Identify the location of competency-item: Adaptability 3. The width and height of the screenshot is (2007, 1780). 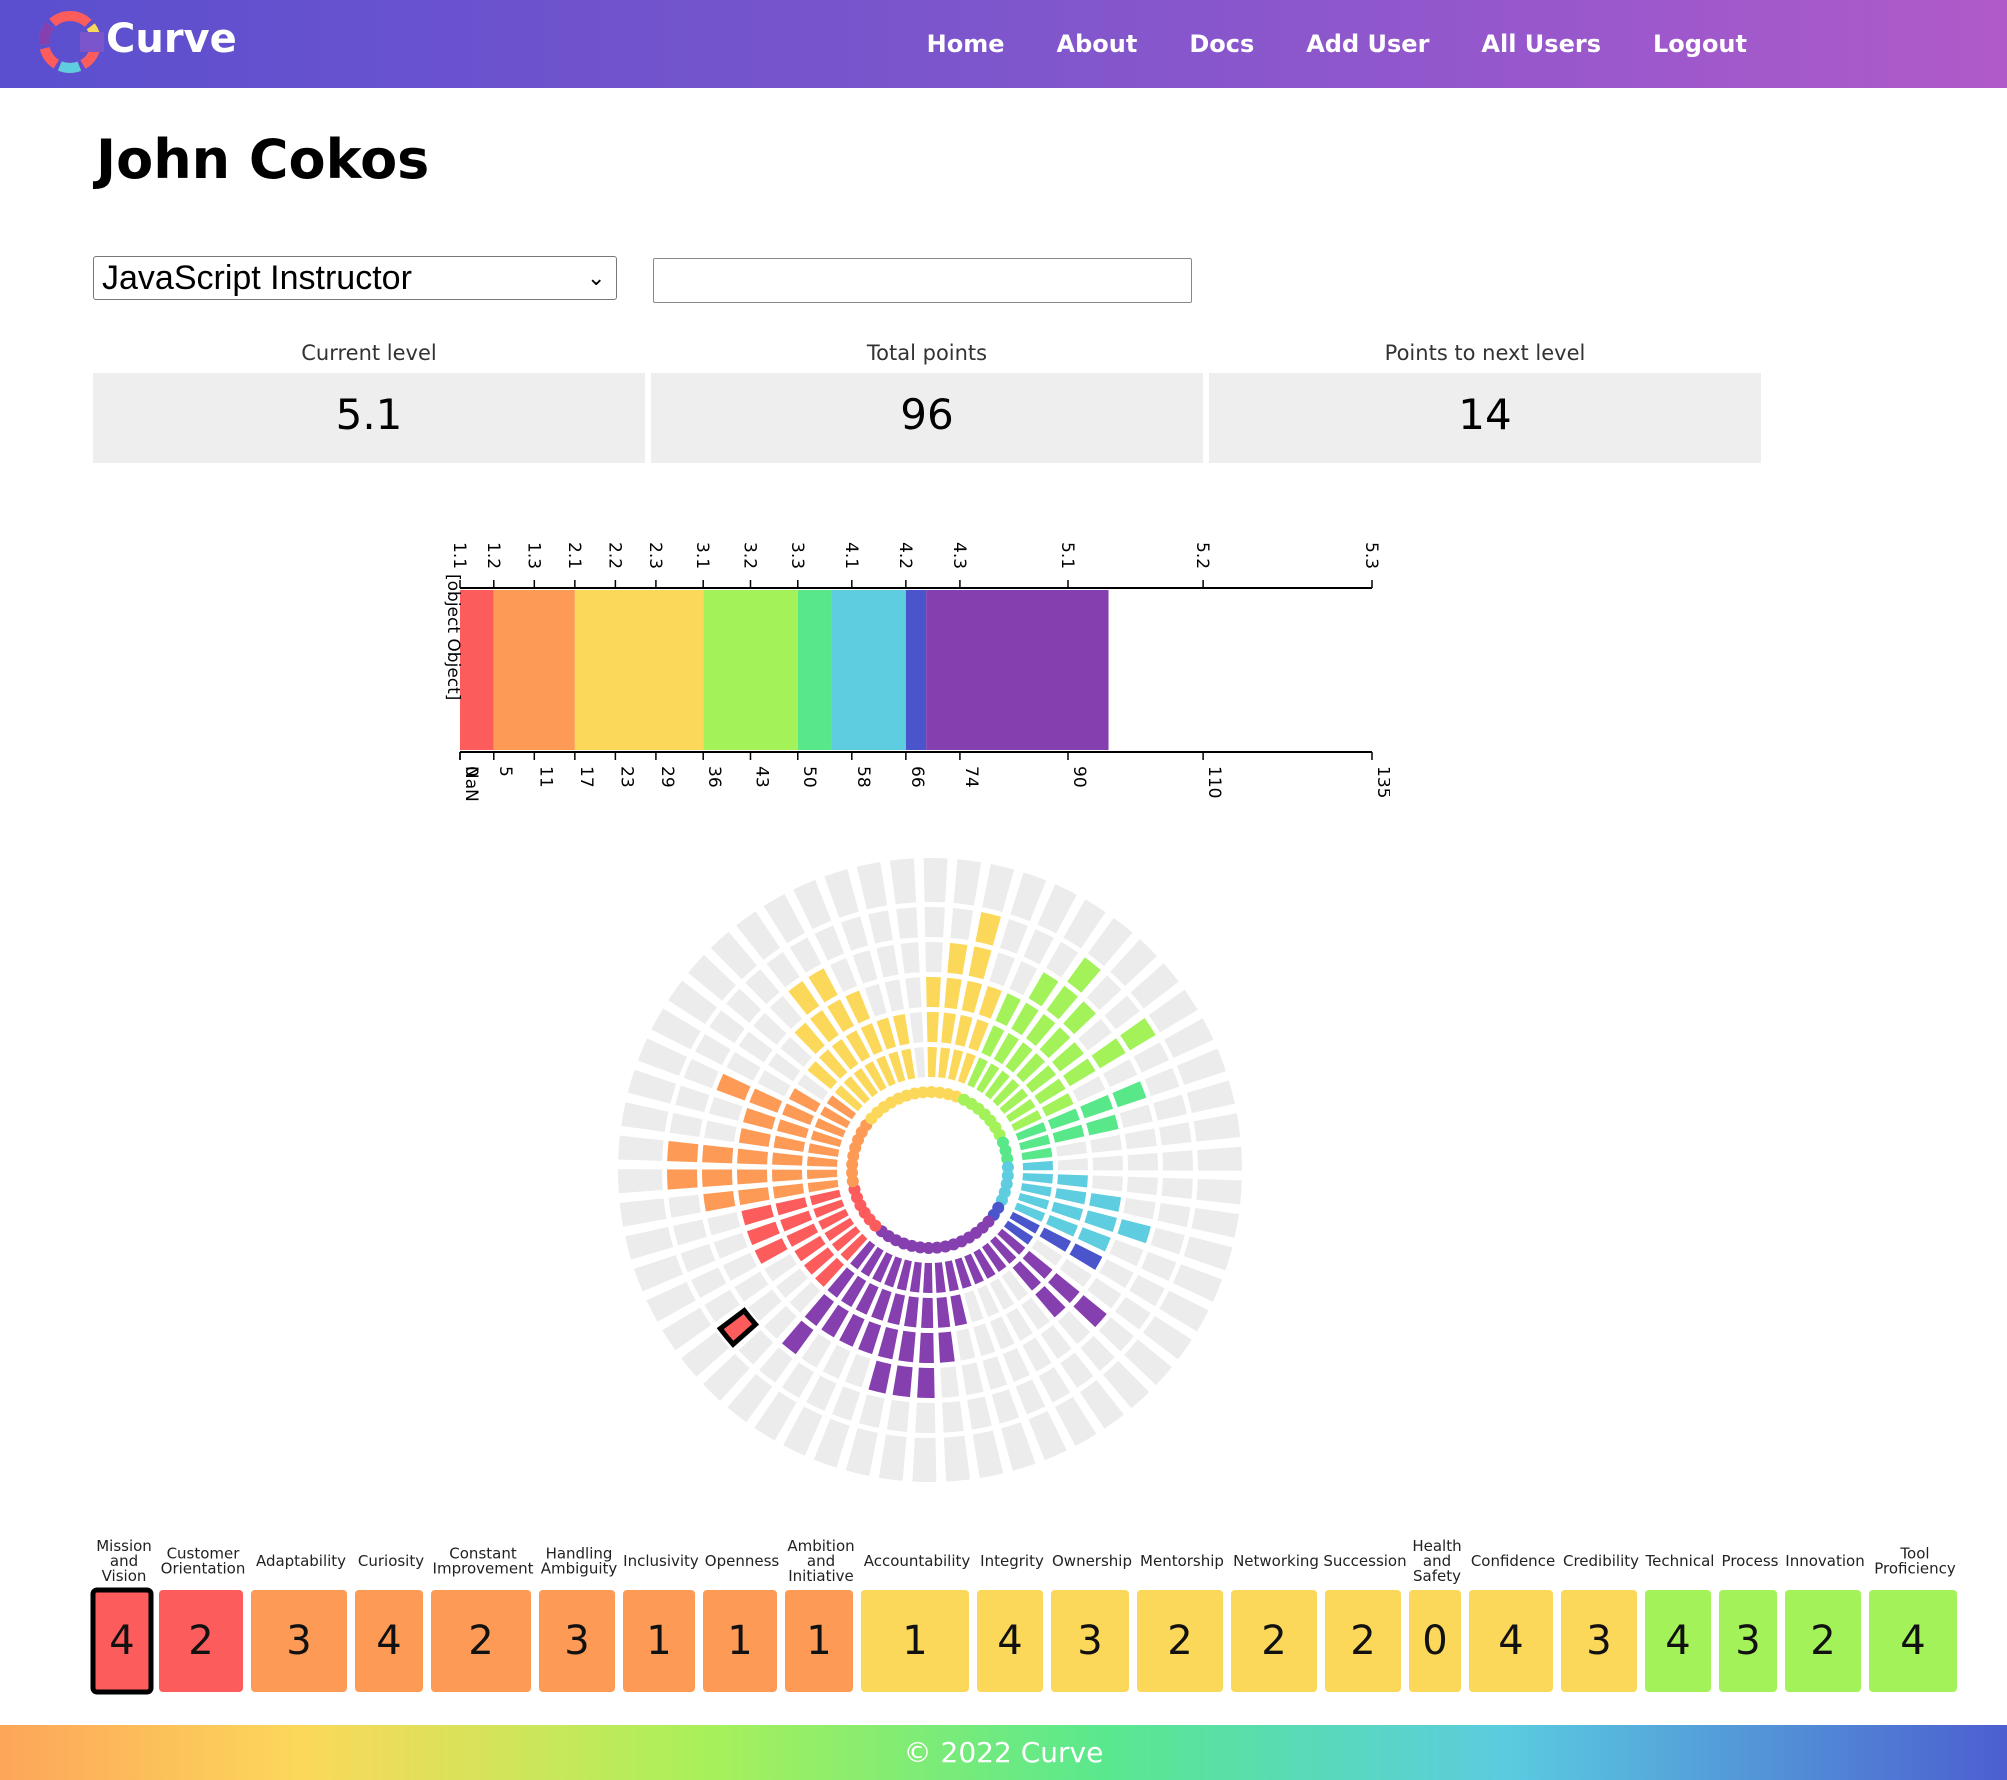
(299, 1622).